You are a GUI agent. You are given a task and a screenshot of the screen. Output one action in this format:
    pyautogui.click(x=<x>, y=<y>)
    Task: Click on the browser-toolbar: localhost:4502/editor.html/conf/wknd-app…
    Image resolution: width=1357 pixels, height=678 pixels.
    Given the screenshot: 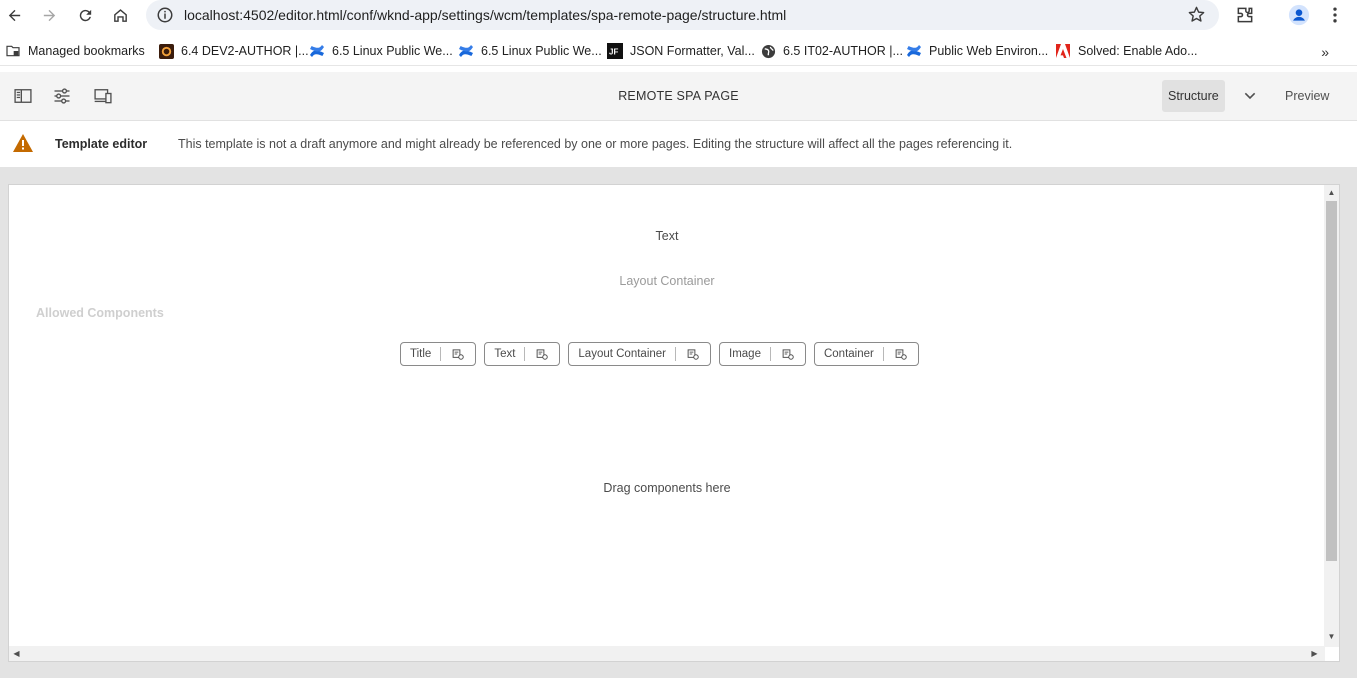 What is the action you would take?
    pyautogui.click(x=678, y=15)
    